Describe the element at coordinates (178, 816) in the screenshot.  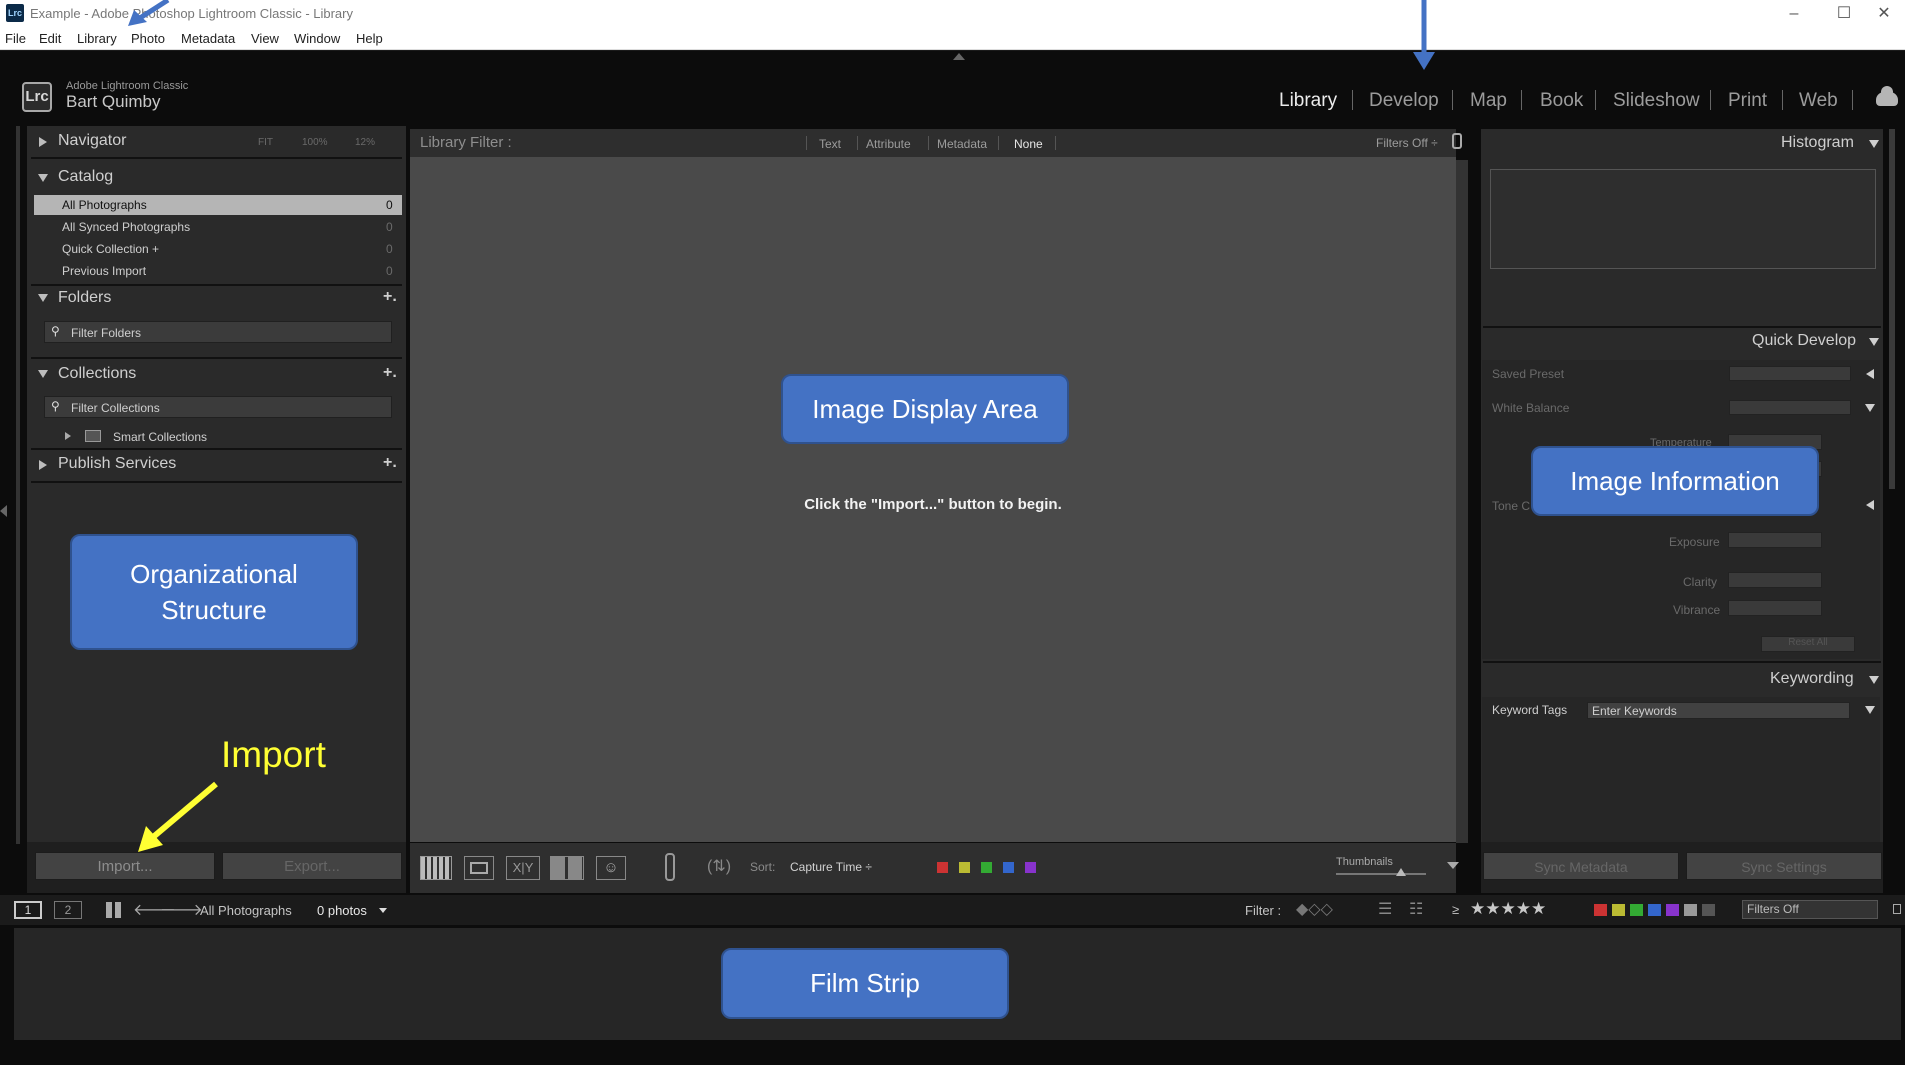
I see `import-arrow-icon` at that location.